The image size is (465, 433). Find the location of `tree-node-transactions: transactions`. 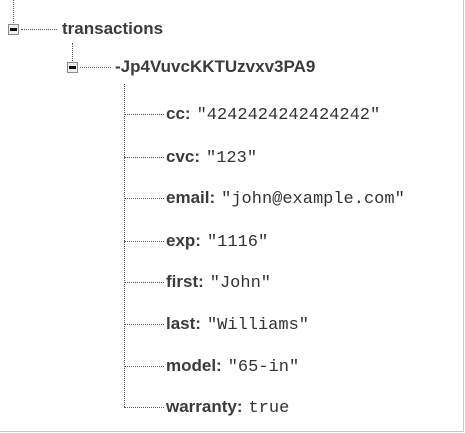

tree-node-transactions: transactions is located at coordinates (112, 29).